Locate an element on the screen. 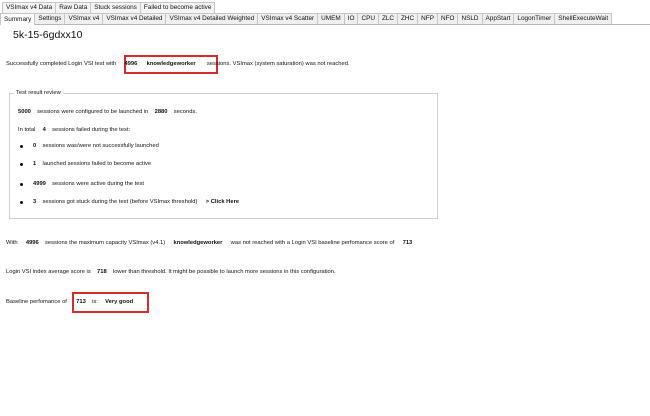 Image resolution: width=650 pixels, height=416 pixels. summary-workload: knowledgeworker is located at coordinates (171, 64).